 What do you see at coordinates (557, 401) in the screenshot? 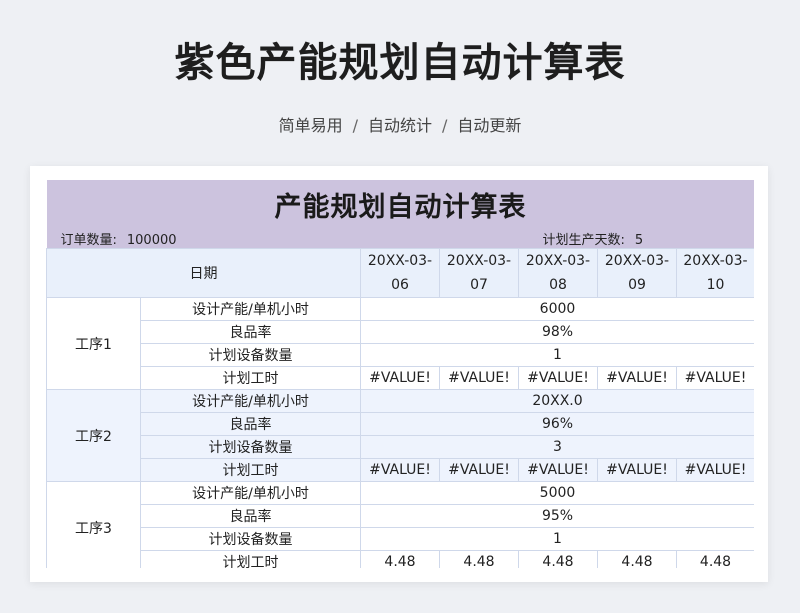
I see `capacity-cell: 20XX.0` at bounding box center [557, 401].